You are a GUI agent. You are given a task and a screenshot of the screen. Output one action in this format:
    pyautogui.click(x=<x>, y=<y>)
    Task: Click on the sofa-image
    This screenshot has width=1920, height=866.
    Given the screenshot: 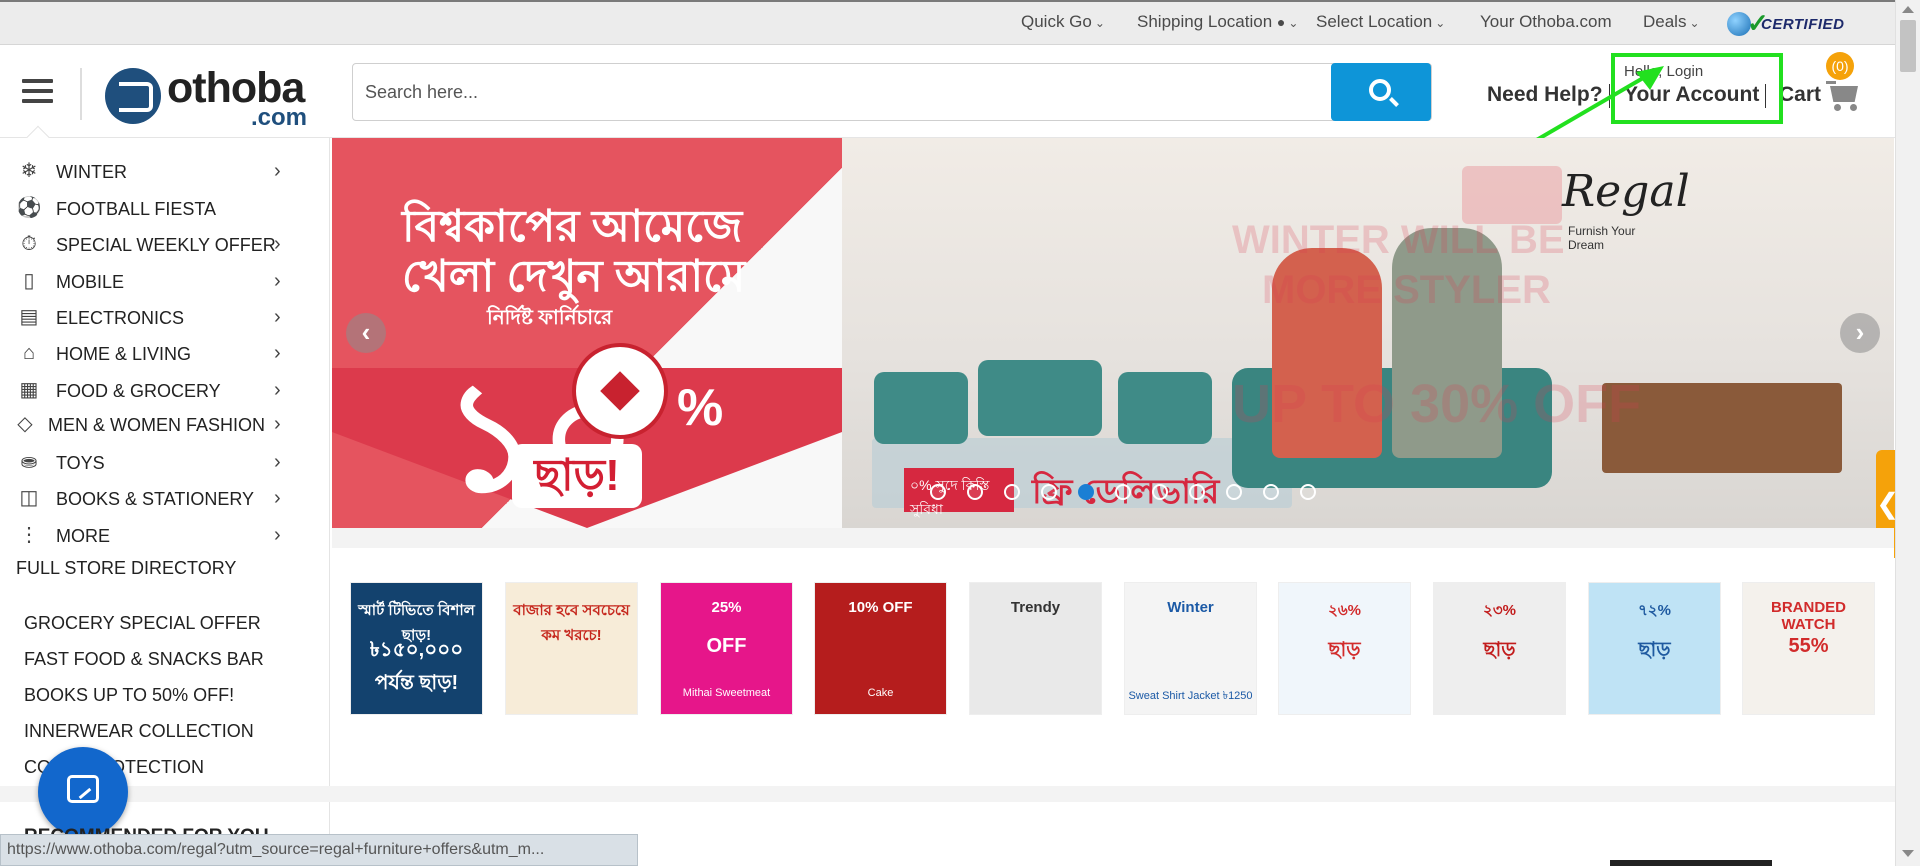 What is the action you would take?
    pyautogui.click(x=1040, y=398)
    